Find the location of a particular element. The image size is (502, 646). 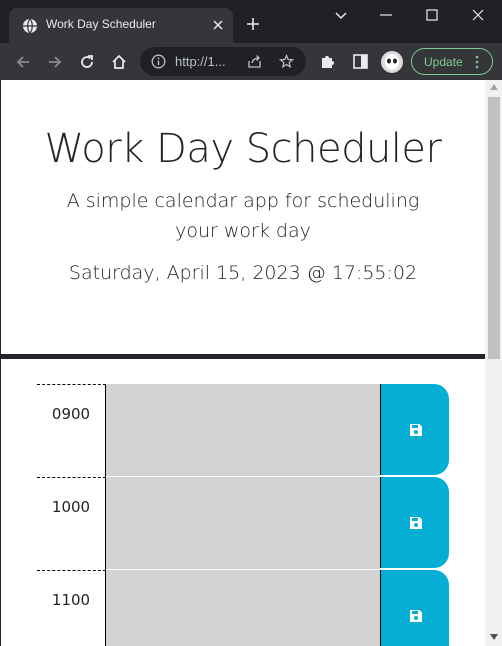

alien-avatar-icon is located at coordinates (392, 62).